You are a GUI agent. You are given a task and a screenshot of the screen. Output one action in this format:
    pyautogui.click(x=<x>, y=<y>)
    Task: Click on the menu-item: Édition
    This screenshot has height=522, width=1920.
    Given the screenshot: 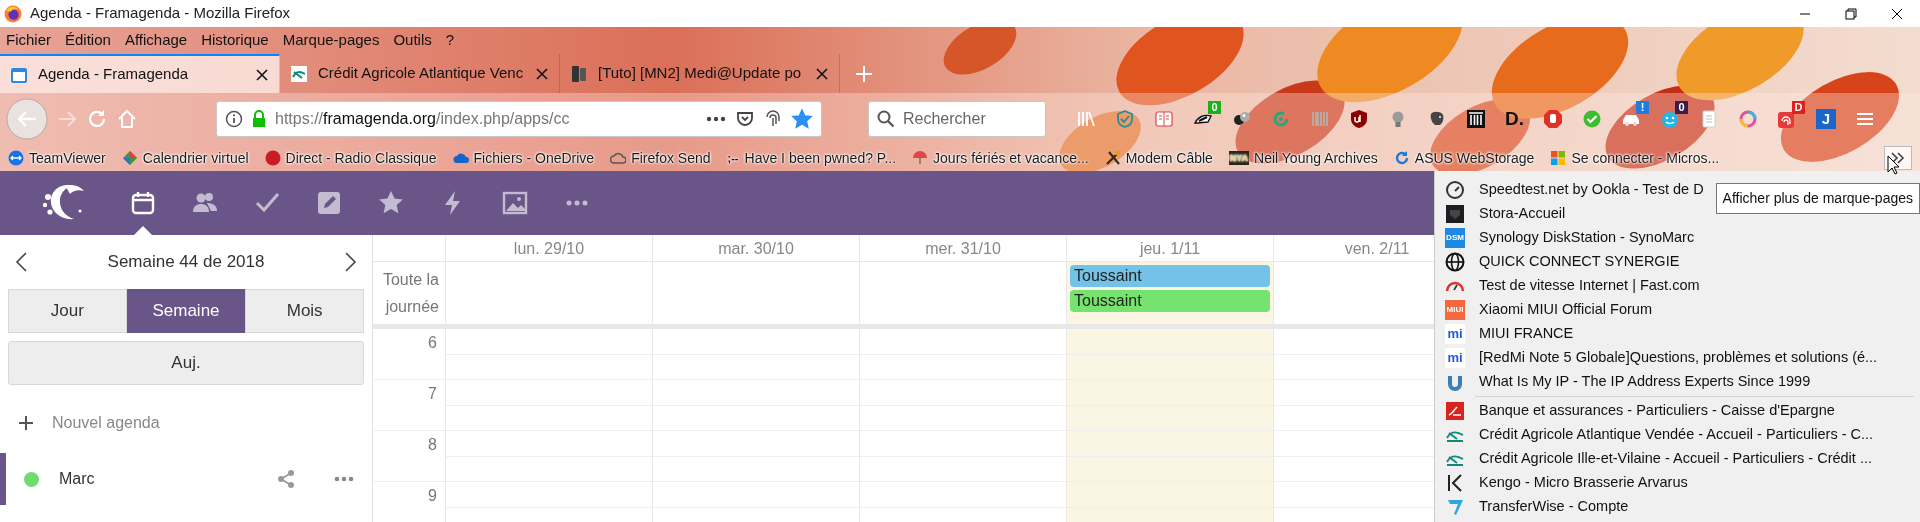 What is the action you would take?
    pyautogui.click(x=88, y=40)
    